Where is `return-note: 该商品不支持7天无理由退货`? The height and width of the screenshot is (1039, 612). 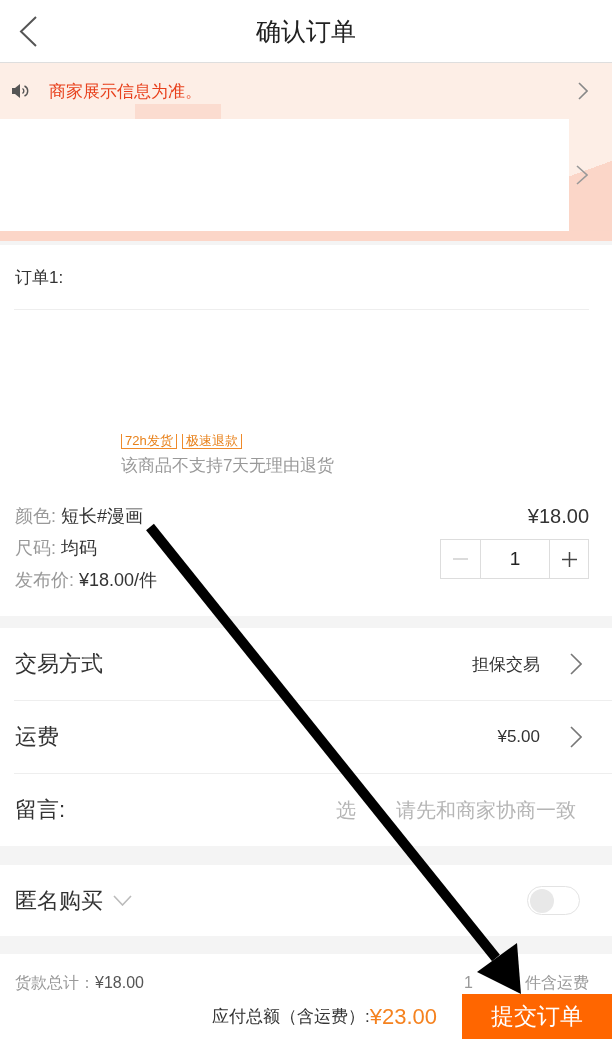
return-note: 该商品不支持7天无理由退货 is located at coordinates (228, 466).